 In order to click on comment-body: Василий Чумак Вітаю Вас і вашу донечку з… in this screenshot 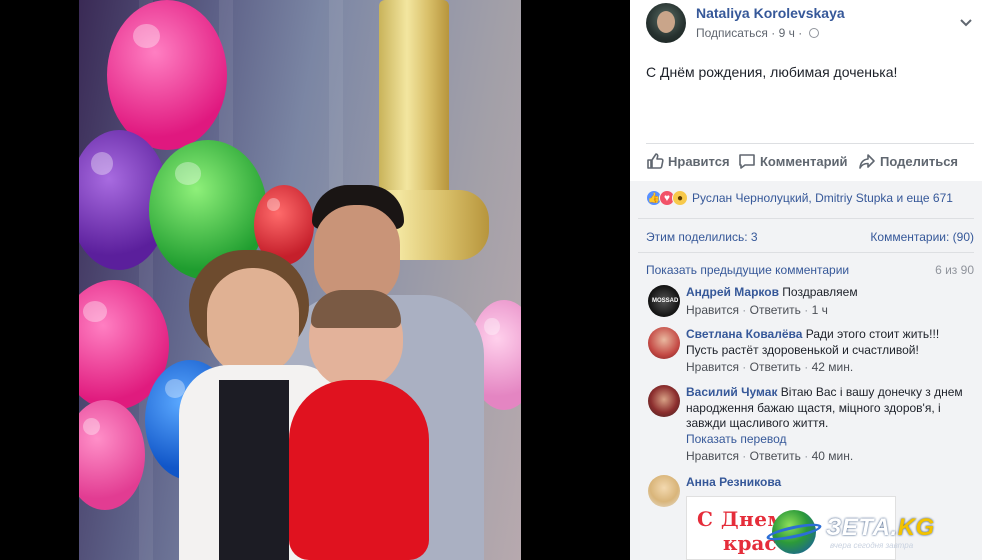, I will do `click(830, 425)`.